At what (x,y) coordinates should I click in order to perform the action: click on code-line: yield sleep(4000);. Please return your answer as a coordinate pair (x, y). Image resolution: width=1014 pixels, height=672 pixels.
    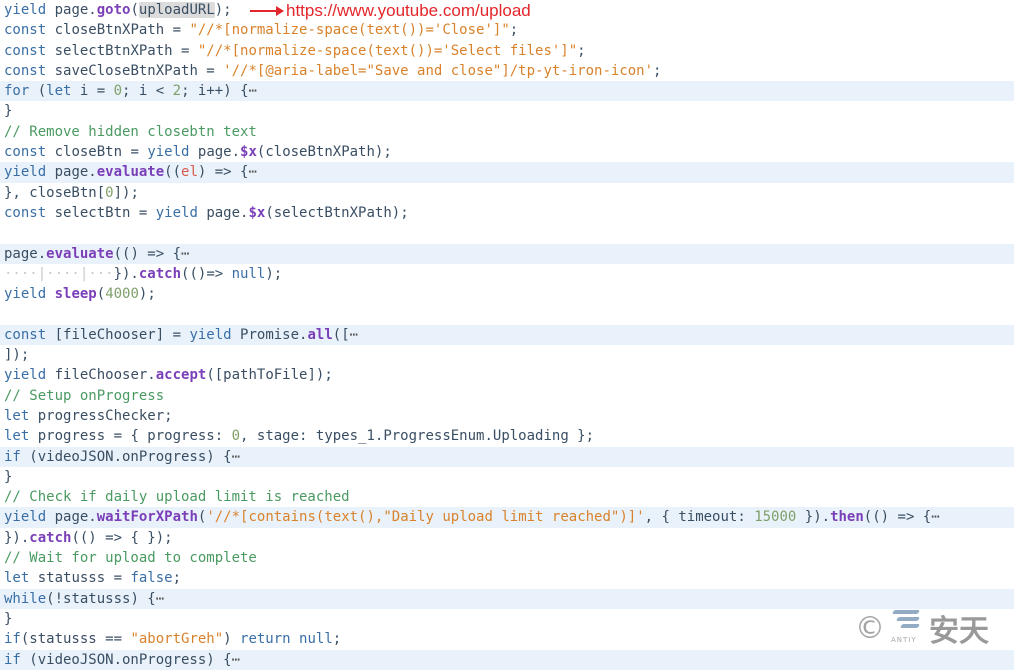
    Looking at the image, I should click on (507, 294).